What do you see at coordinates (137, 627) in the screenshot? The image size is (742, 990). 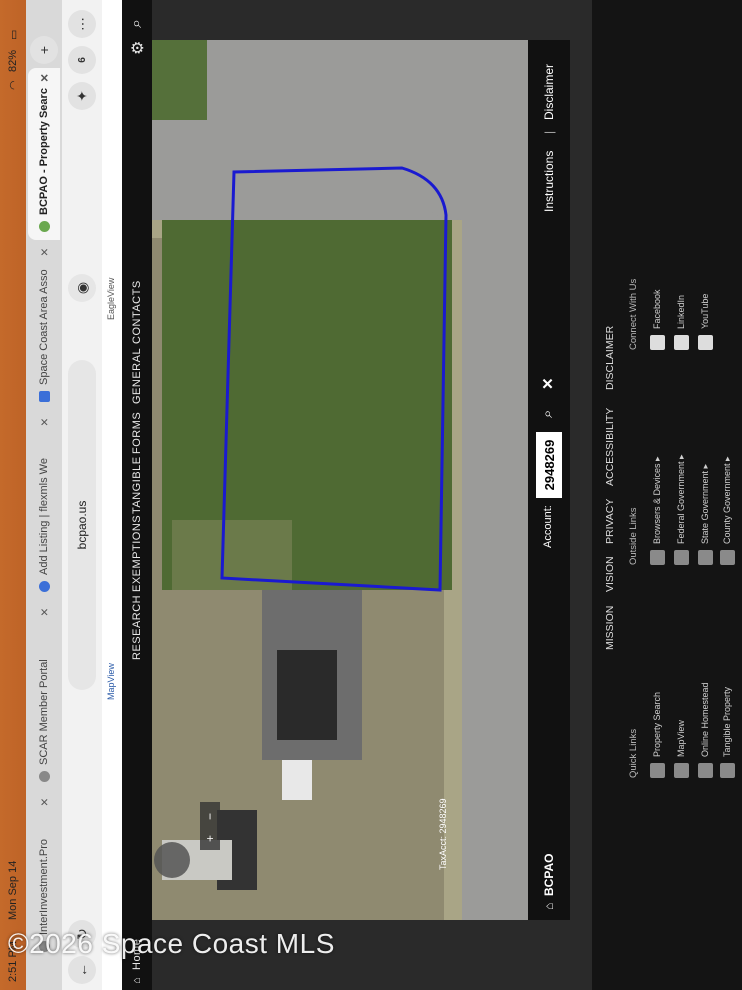 I see `nav-research: RESEARCH` at bounding box center [137, 627].